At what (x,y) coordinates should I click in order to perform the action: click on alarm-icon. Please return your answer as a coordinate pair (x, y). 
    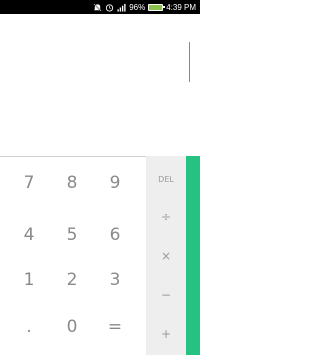
    Looking at the image, I should click on (109, 7).